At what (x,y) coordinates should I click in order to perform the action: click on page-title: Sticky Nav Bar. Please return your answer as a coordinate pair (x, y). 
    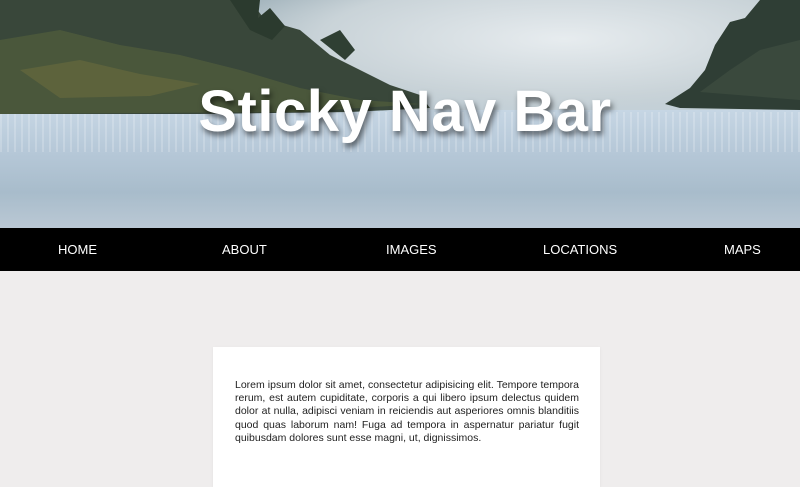
    Looking at the image, I should click on (405, 111).